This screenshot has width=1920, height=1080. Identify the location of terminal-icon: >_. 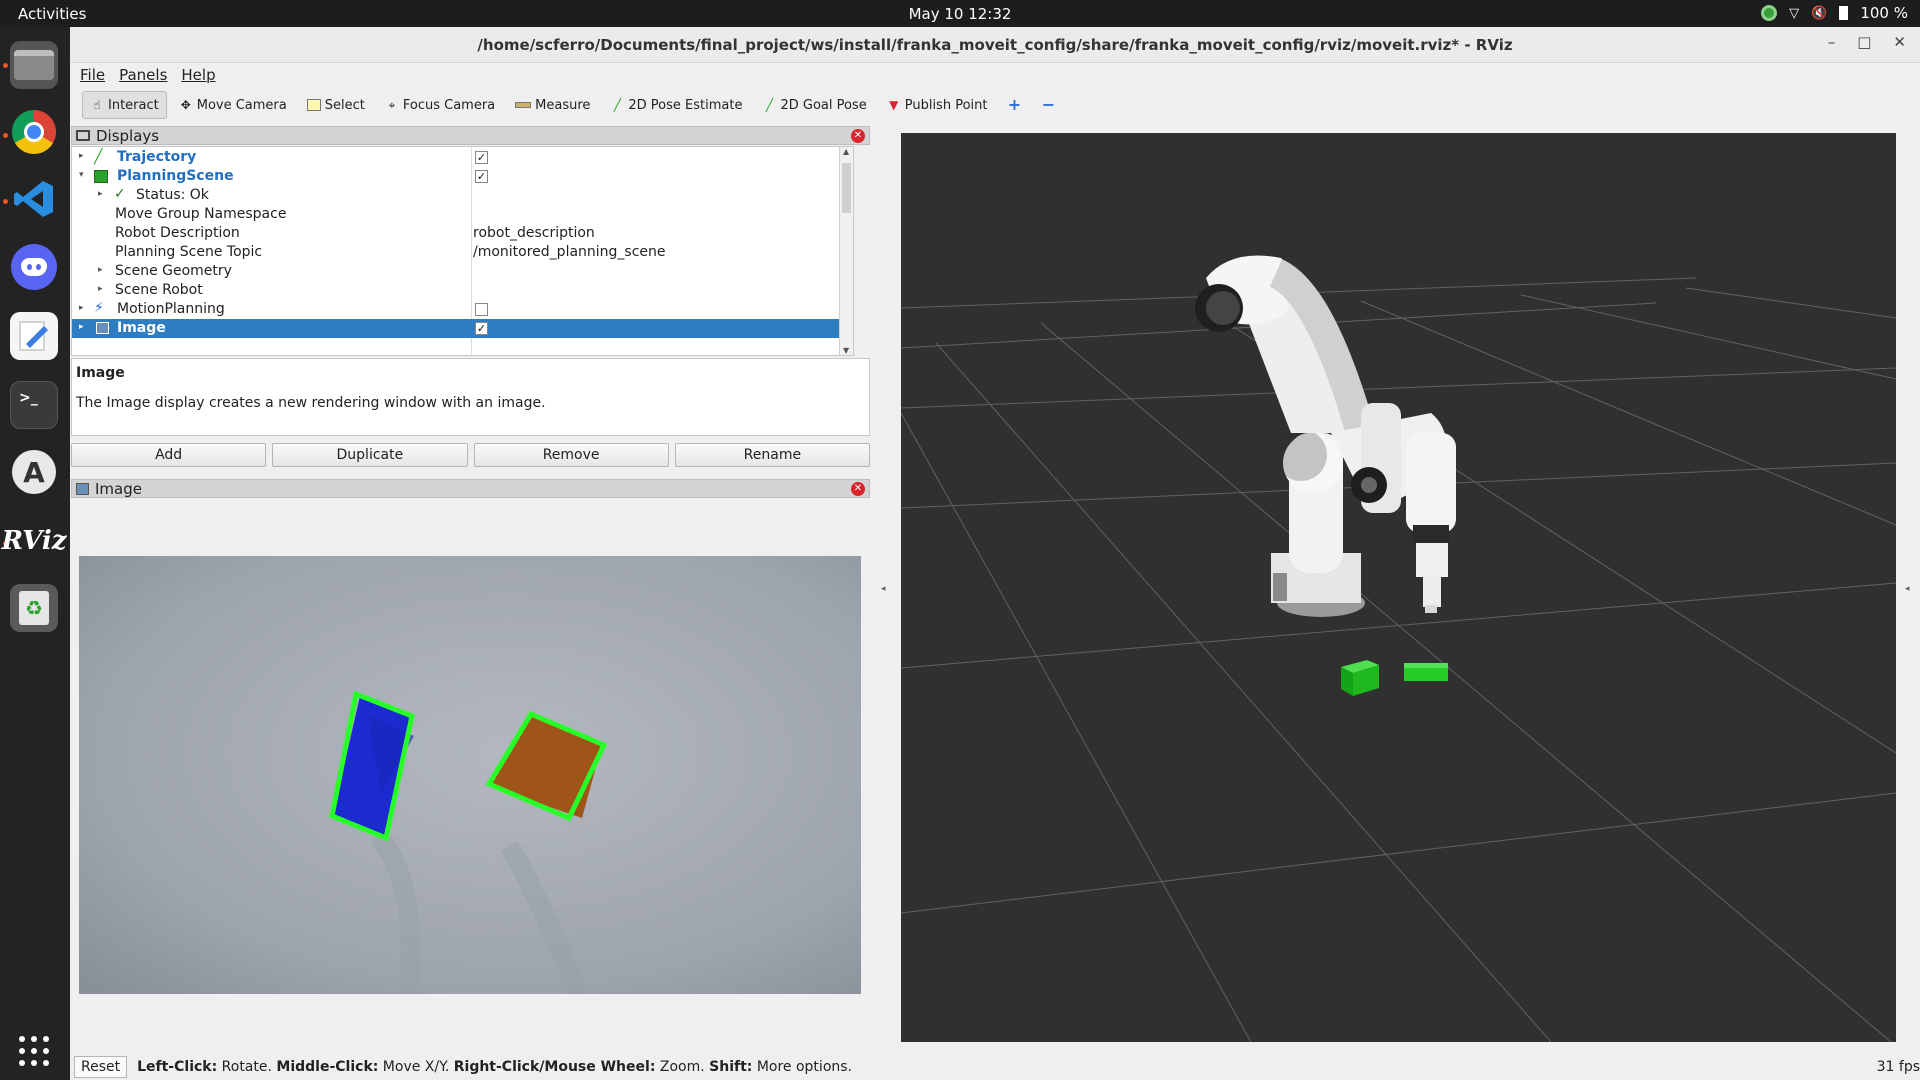
(34, 405).